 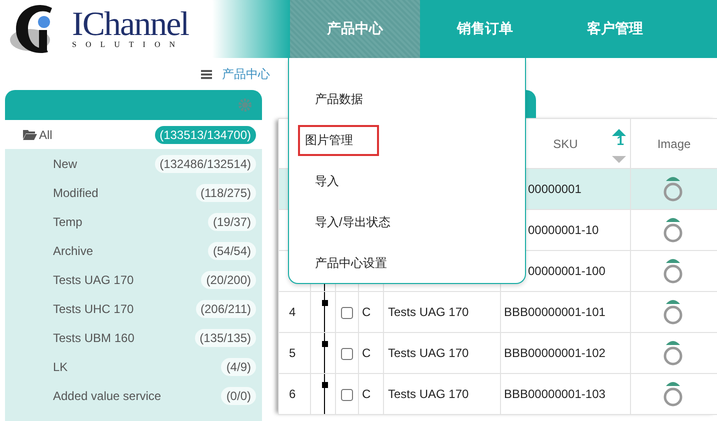 I want to click on tree-item: All (133513/134700), so click(x=133, y=134).